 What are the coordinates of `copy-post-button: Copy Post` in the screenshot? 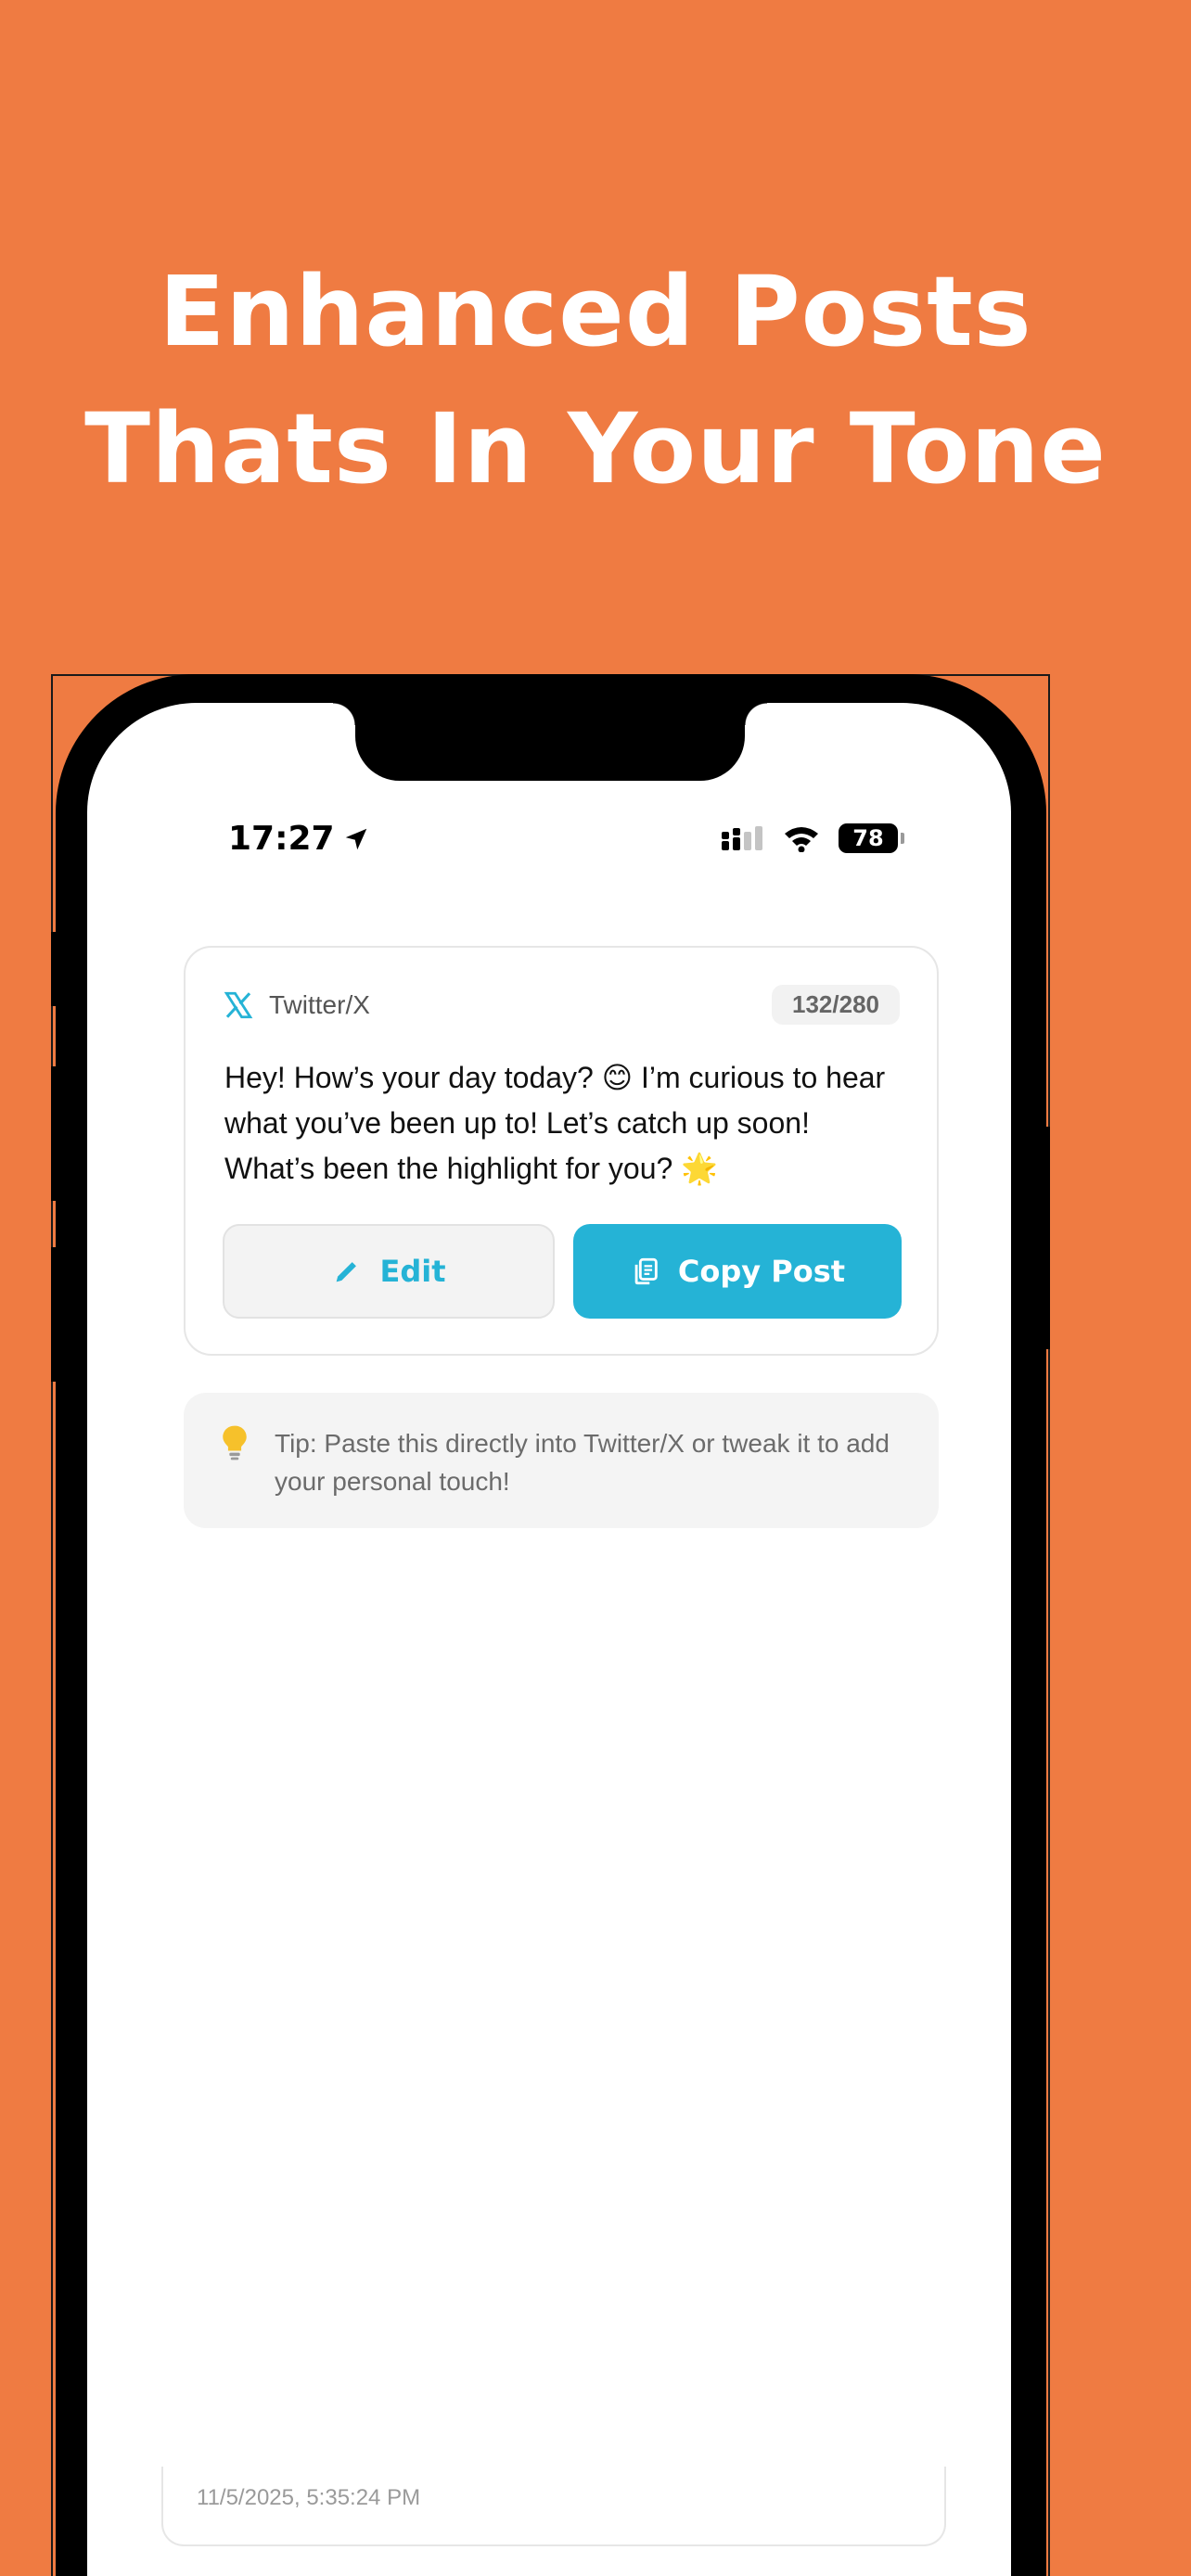 It's located at (738, 1271).